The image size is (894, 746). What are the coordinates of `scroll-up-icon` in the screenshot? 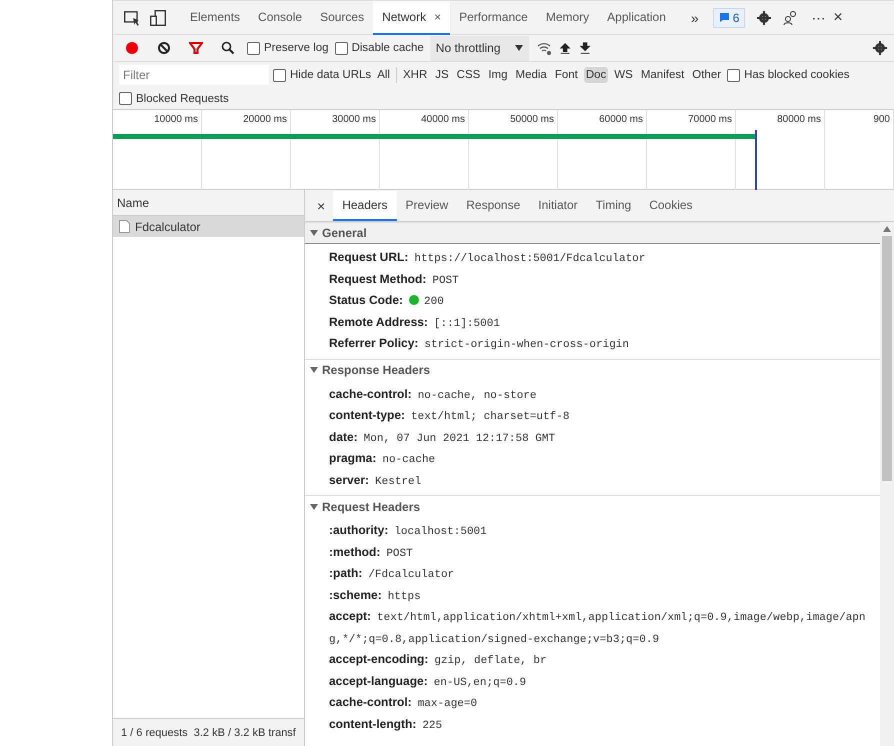 It's located at (887, 229).